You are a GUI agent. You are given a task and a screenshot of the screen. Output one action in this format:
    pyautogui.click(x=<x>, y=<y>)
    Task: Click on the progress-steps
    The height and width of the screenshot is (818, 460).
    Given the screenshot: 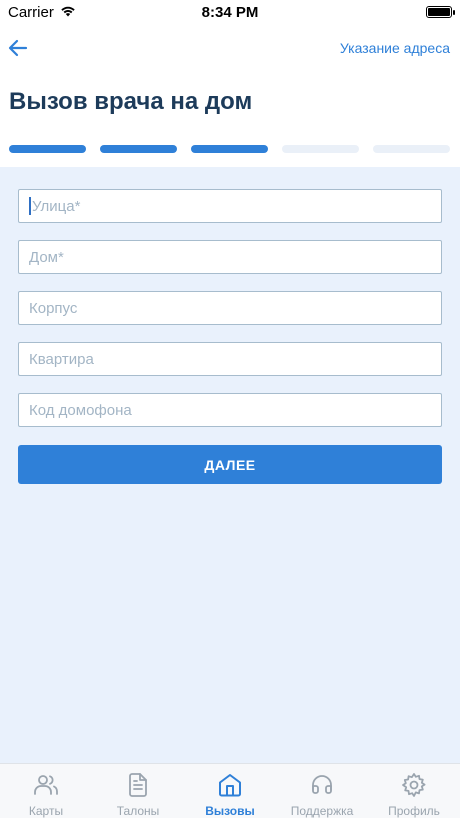 What is the action you would take?
    pyautogui.click(x=229, y=149)
    